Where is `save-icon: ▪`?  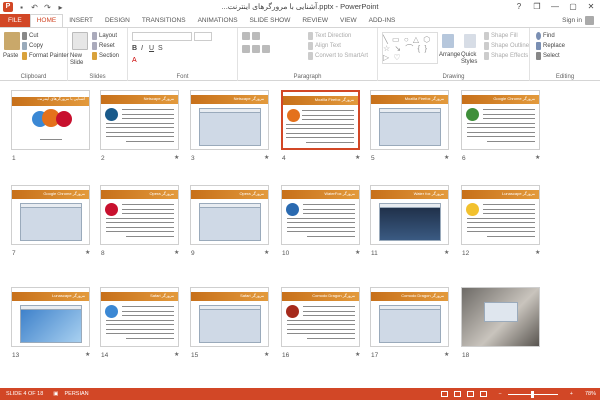
save-icon: ▪ is located at coordinates (21, 7).